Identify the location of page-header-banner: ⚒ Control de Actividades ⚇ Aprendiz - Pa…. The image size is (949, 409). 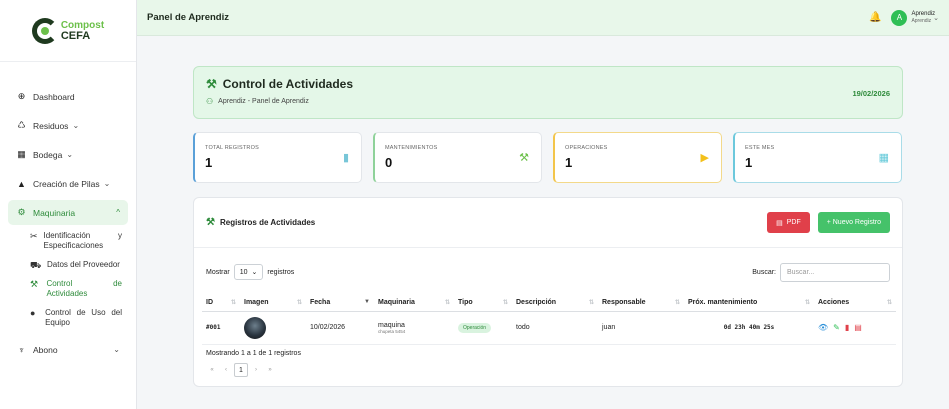
(548, 92).